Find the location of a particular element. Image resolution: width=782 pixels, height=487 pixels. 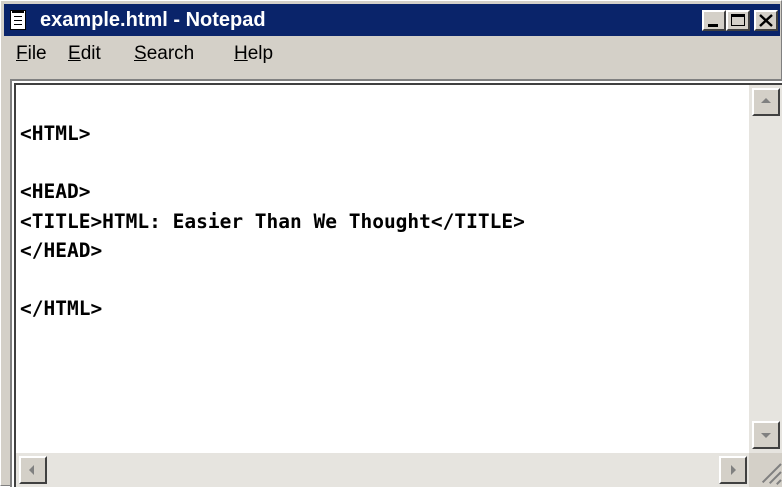

arrow-right-icon is located at coordinates (733, 470).